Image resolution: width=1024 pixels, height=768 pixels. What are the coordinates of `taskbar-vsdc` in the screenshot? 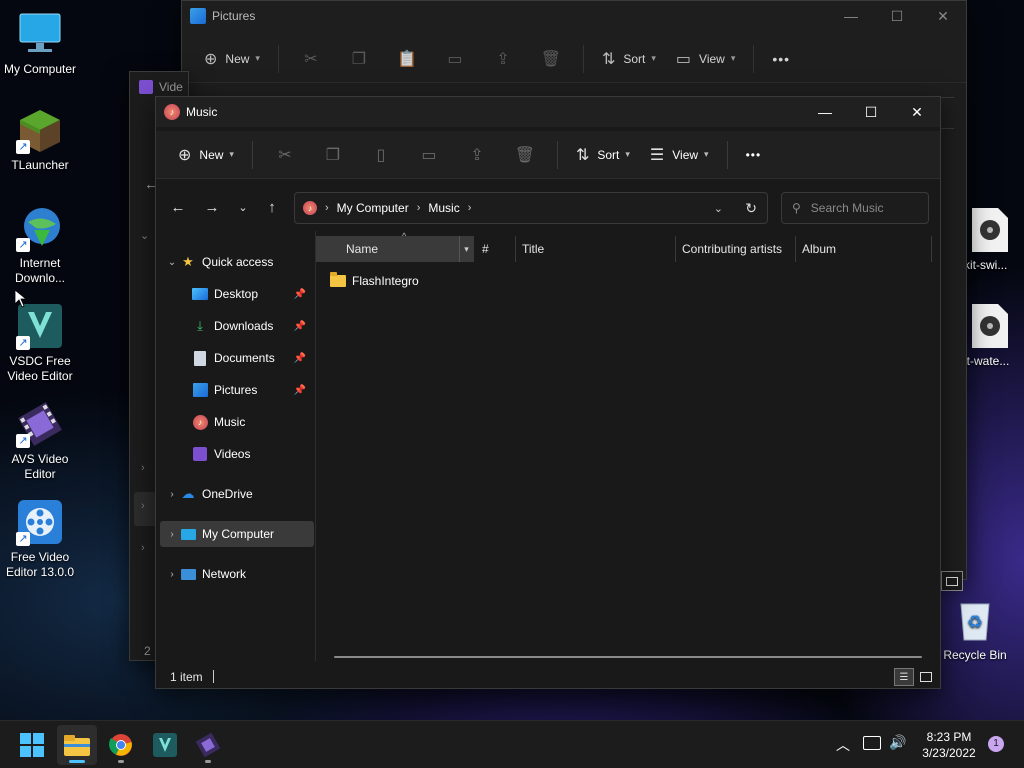 It's located at (165, 745).